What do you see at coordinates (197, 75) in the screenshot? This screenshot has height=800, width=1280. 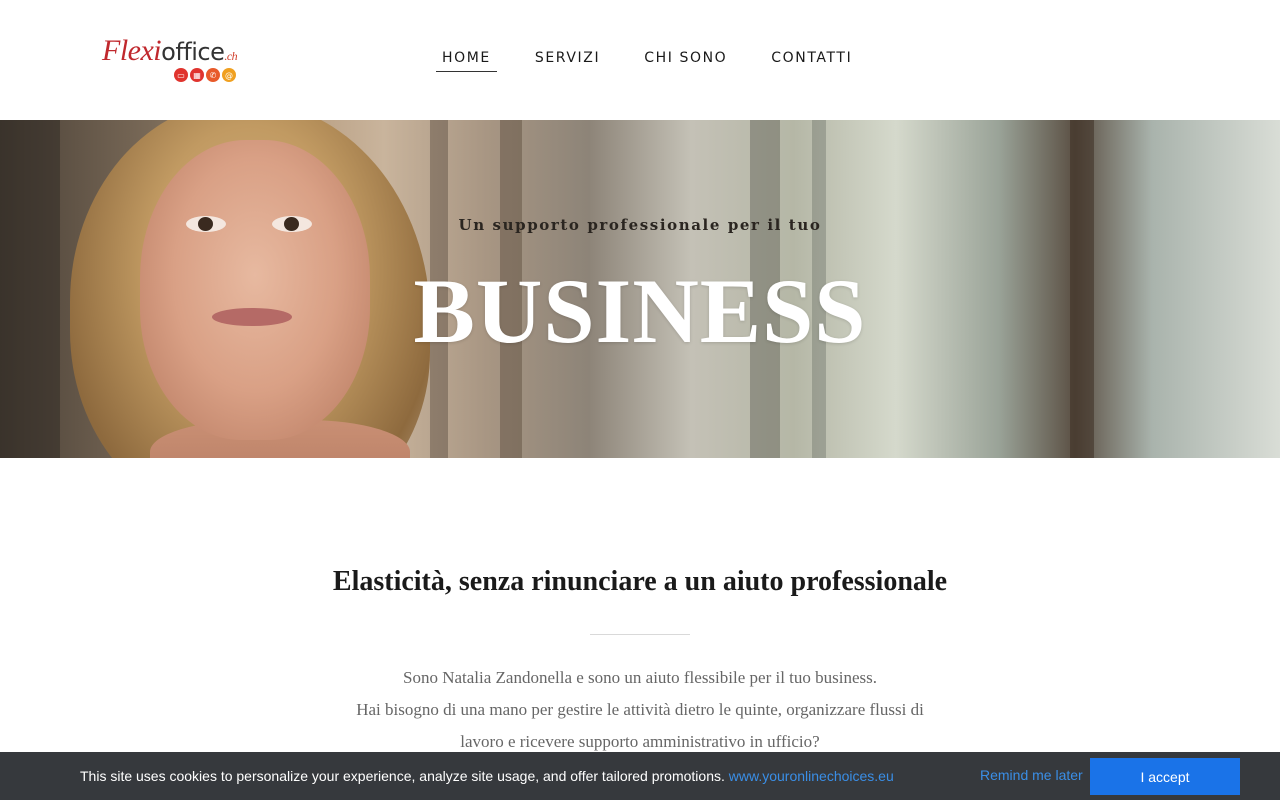 I see `calculator-icon: ▦` at bounding box center [197, 75].